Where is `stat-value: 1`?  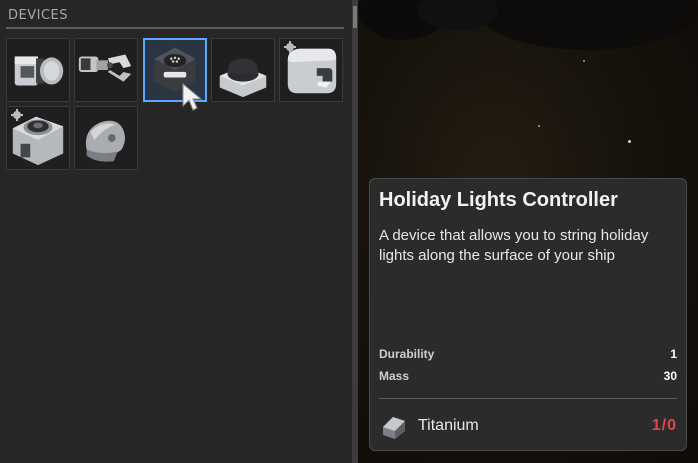 stat-value: 1 is located at coordinates (673, 354).